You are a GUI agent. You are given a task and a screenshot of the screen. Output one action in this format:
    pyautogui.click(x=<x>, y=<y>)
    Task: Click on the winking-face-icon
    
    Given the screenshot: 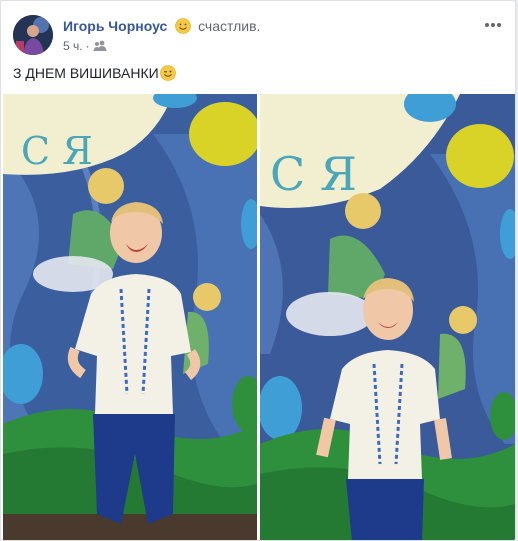 What is the action you would take?
    pyautogui.click(x=167, y=73)
    